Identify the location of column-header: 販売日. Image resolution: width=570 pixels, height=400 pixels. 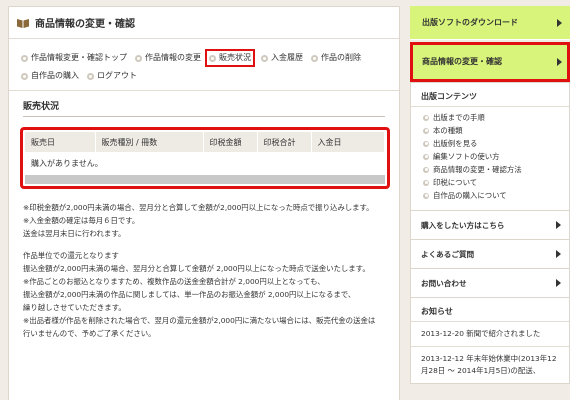
(60, 142).